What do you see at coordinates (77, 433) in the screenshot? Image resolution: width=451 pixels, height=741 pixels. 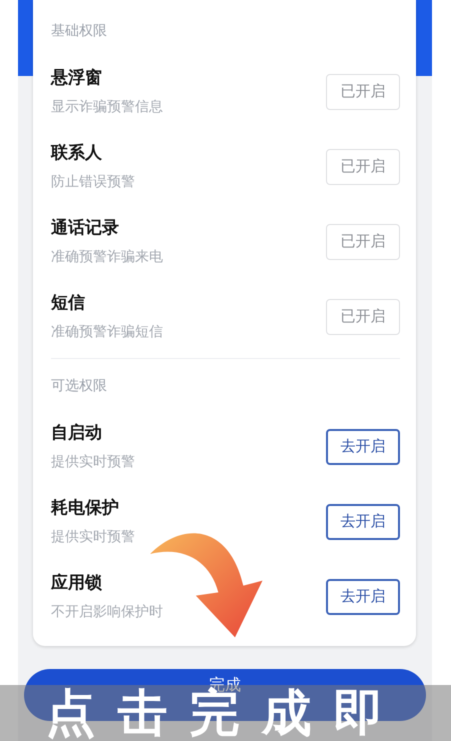 I see `permission-name: 自启动` at bounding box center [77, 433].